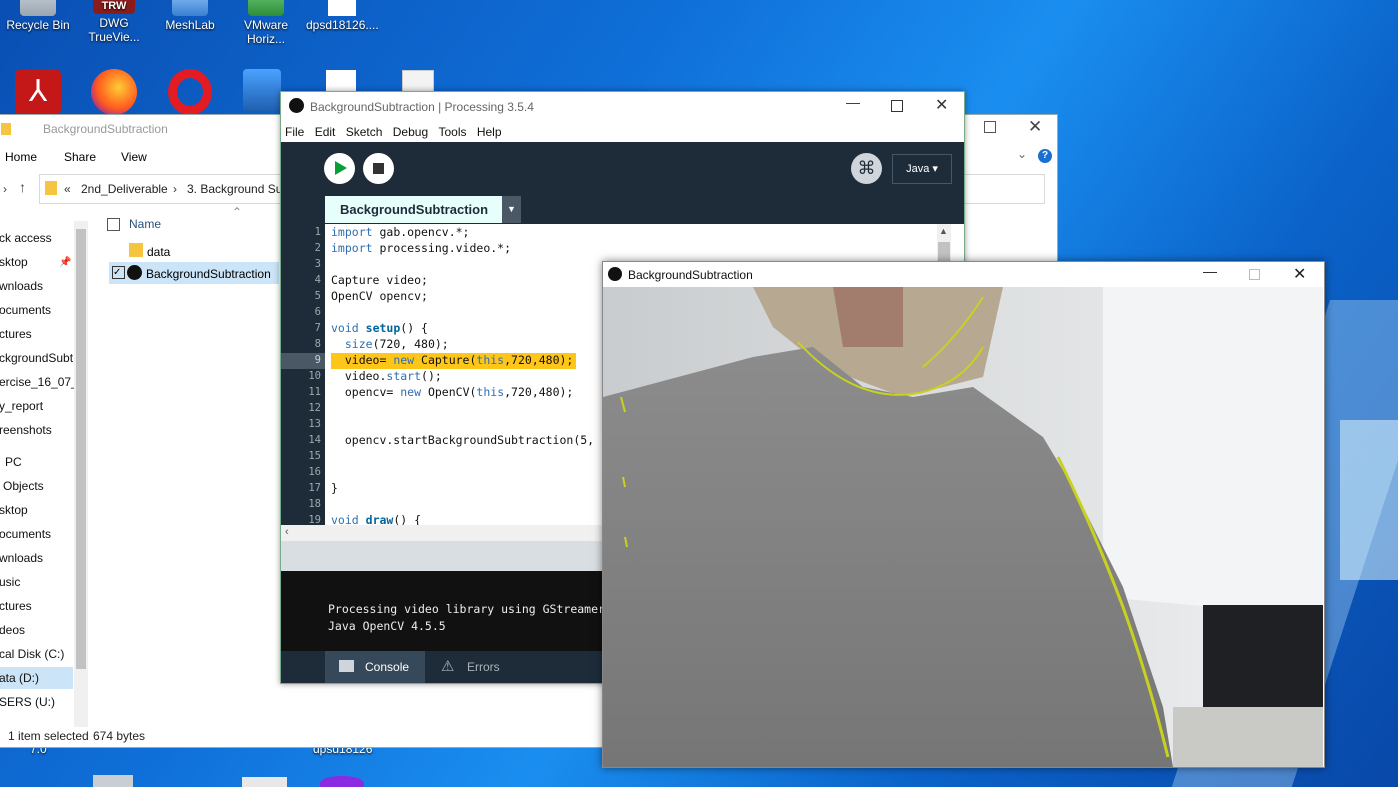  Describe the element at coordinates (1299, 274) in the screenshot. I see `sketch-close-button: ✕` at that location.